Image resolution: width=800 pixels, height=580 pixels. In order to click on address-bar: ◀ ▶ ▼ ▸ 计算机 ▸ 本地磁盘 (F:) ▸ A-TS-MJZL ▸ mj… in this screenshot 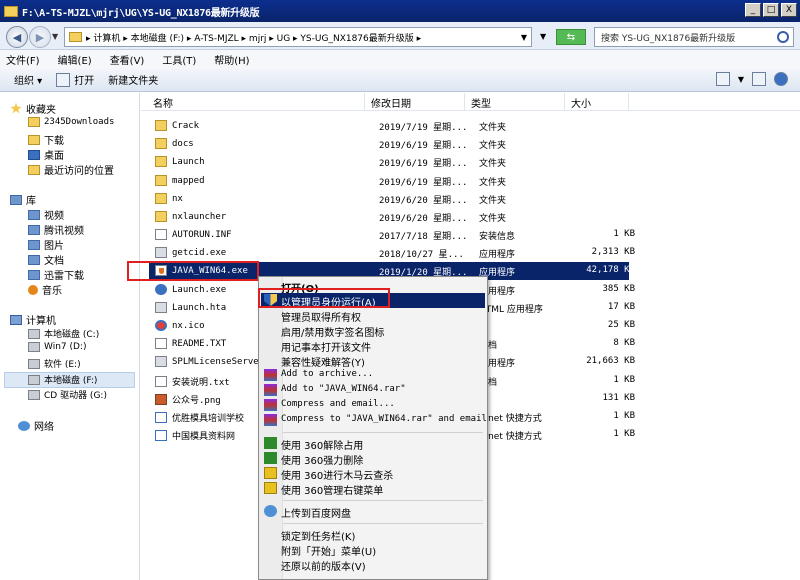, I will do `click(400, 36)`.